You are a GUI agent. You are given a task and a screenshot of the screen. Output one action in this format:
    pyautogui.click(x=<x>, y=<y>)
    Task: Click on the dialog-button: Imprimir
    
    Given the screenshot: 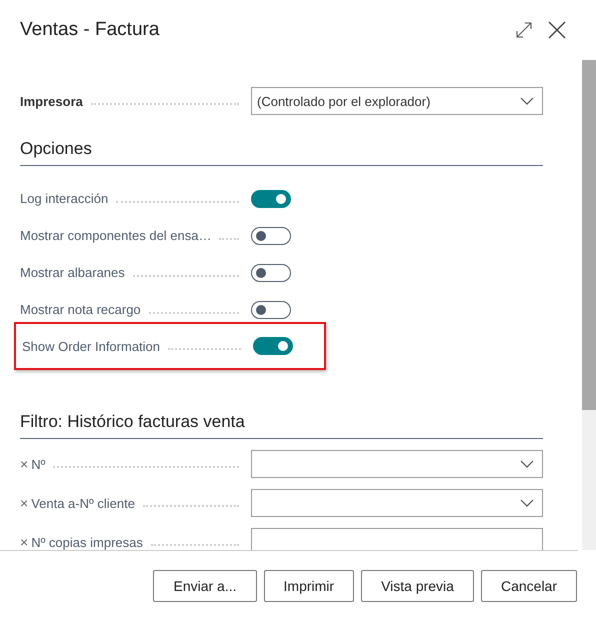 What is the action you would take?
    pyautogui.click(x=309, y=586)
    